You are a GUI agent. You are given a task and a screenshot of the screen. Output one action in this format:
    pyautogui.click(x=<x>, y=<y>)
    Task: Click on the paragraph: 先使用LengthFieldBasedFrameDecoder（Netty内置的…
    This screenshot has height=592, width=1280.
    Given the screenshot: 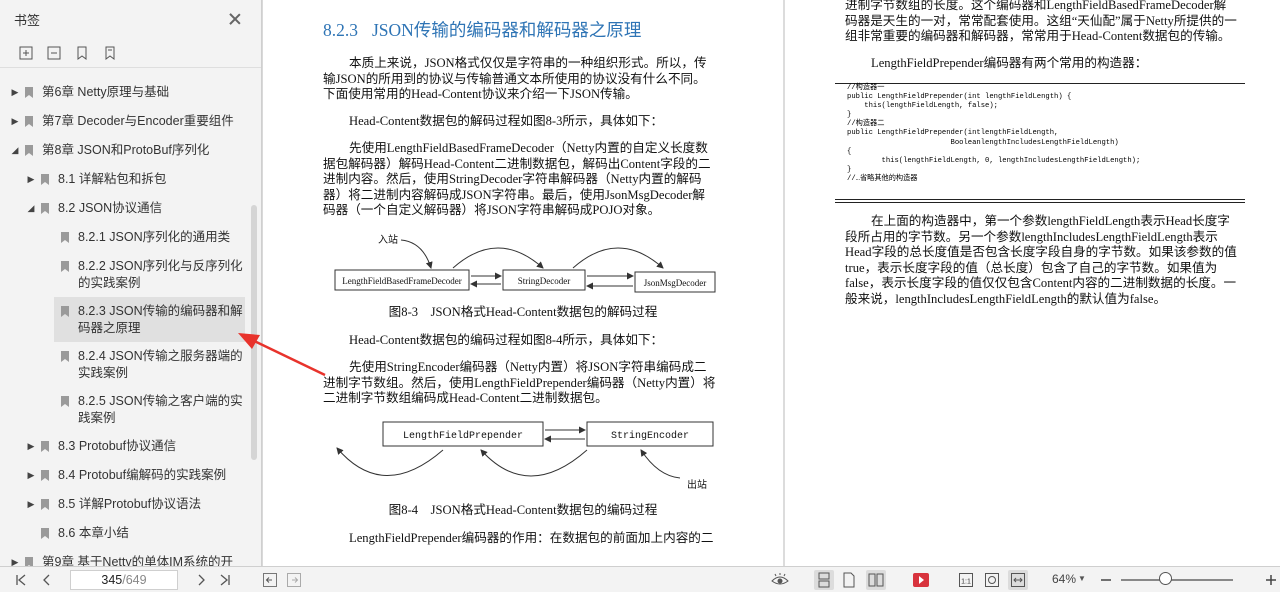 What is the action you would take?
    pyautogui.click(x=523, y=180)
    